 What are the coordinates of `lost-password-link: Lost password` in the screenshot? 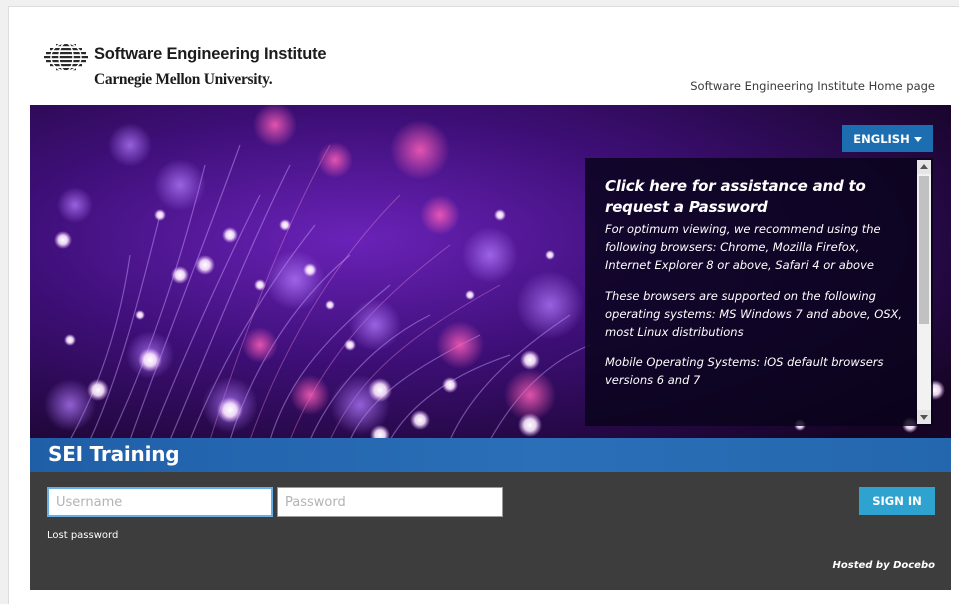 It's located at (82, 535).